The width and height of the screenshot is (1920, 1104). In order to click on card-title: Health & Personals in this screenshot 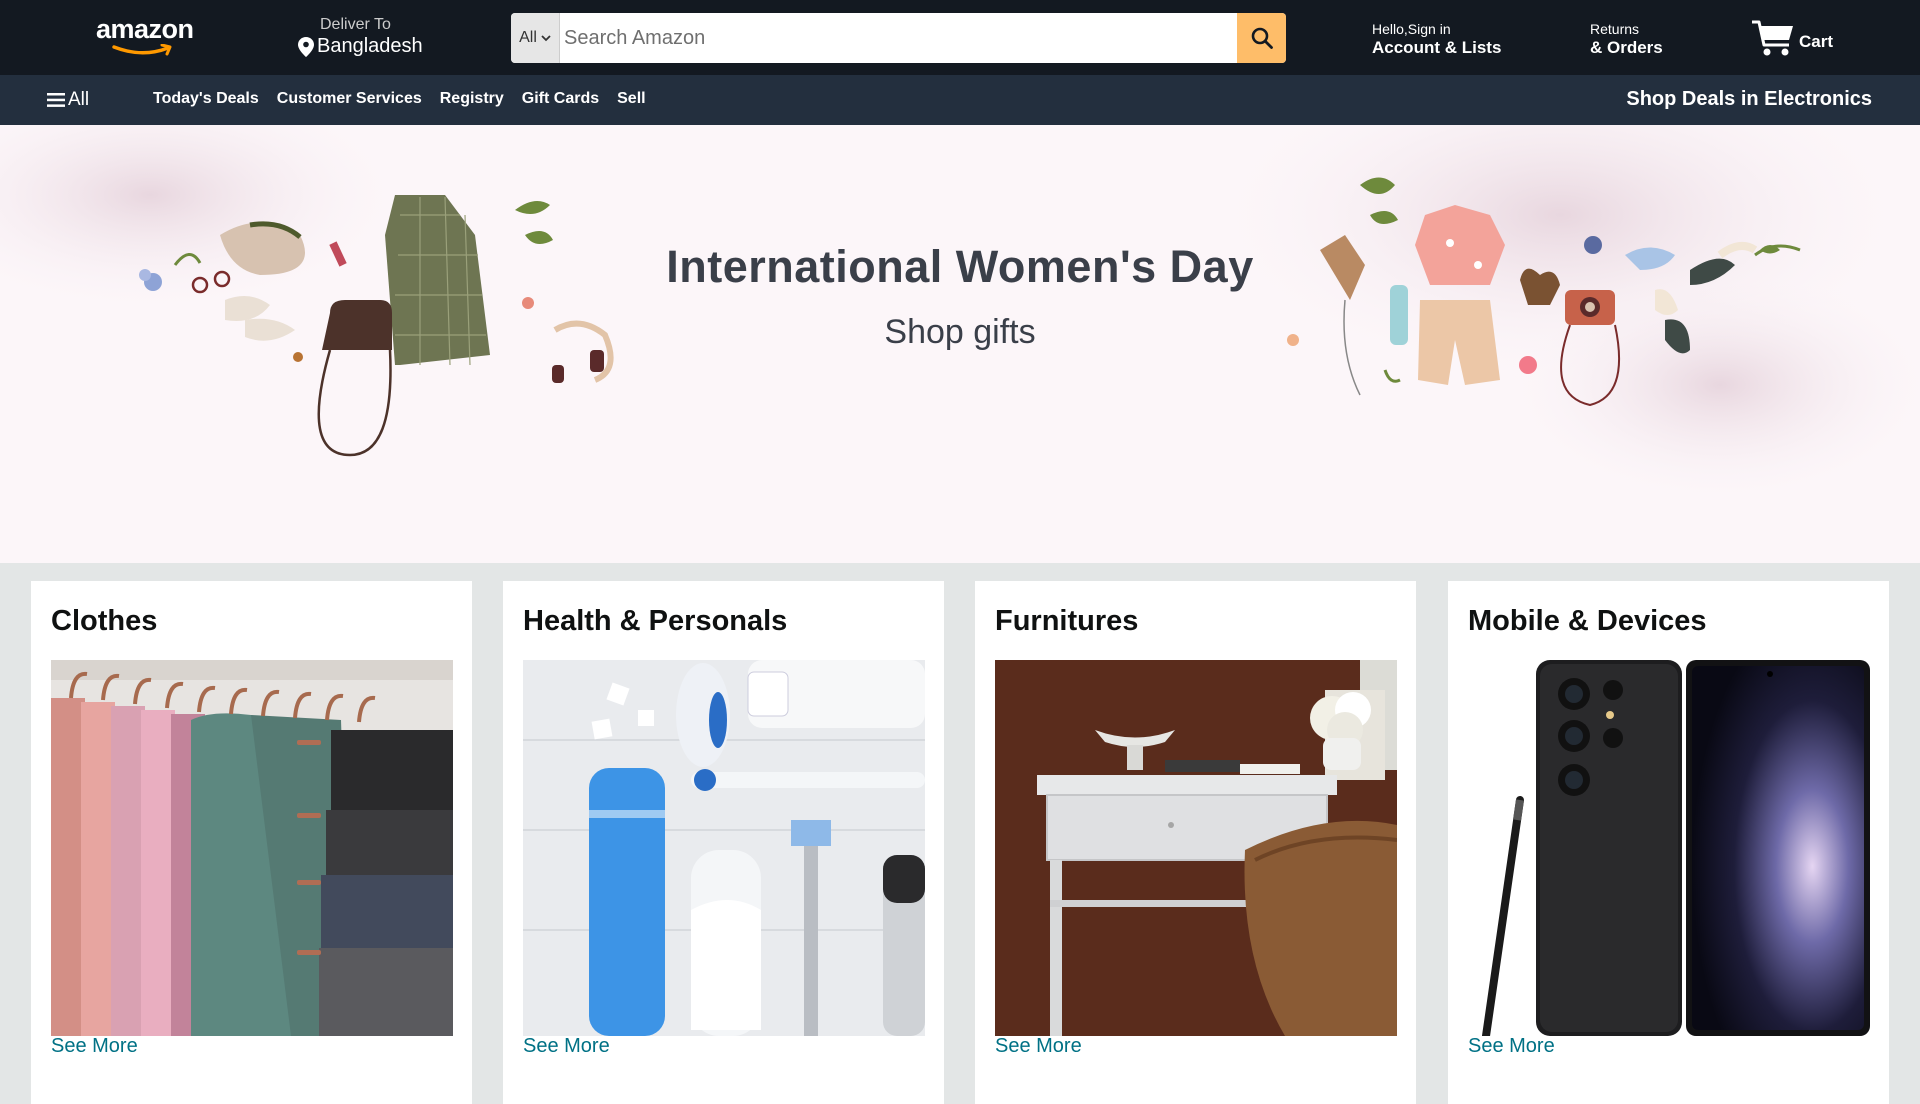, I will do `click(655, 621)`.